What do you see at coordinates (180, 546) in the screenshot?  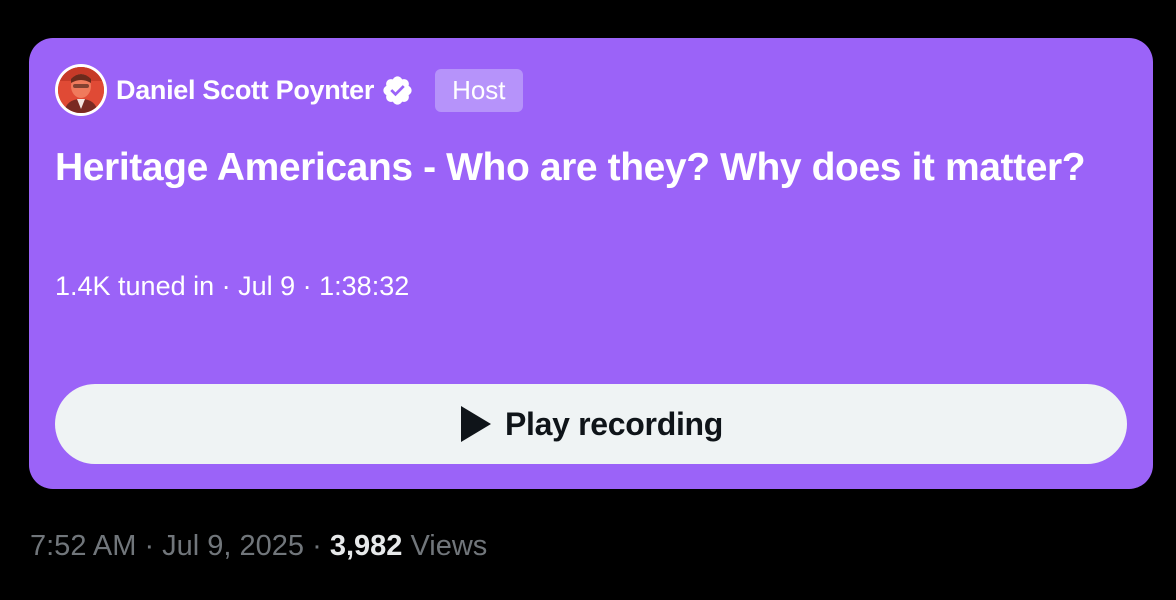 I see `tweet-timestamp: 7:52 AM · Jul 9, 2025 ·` at bounding box center [180, 546].